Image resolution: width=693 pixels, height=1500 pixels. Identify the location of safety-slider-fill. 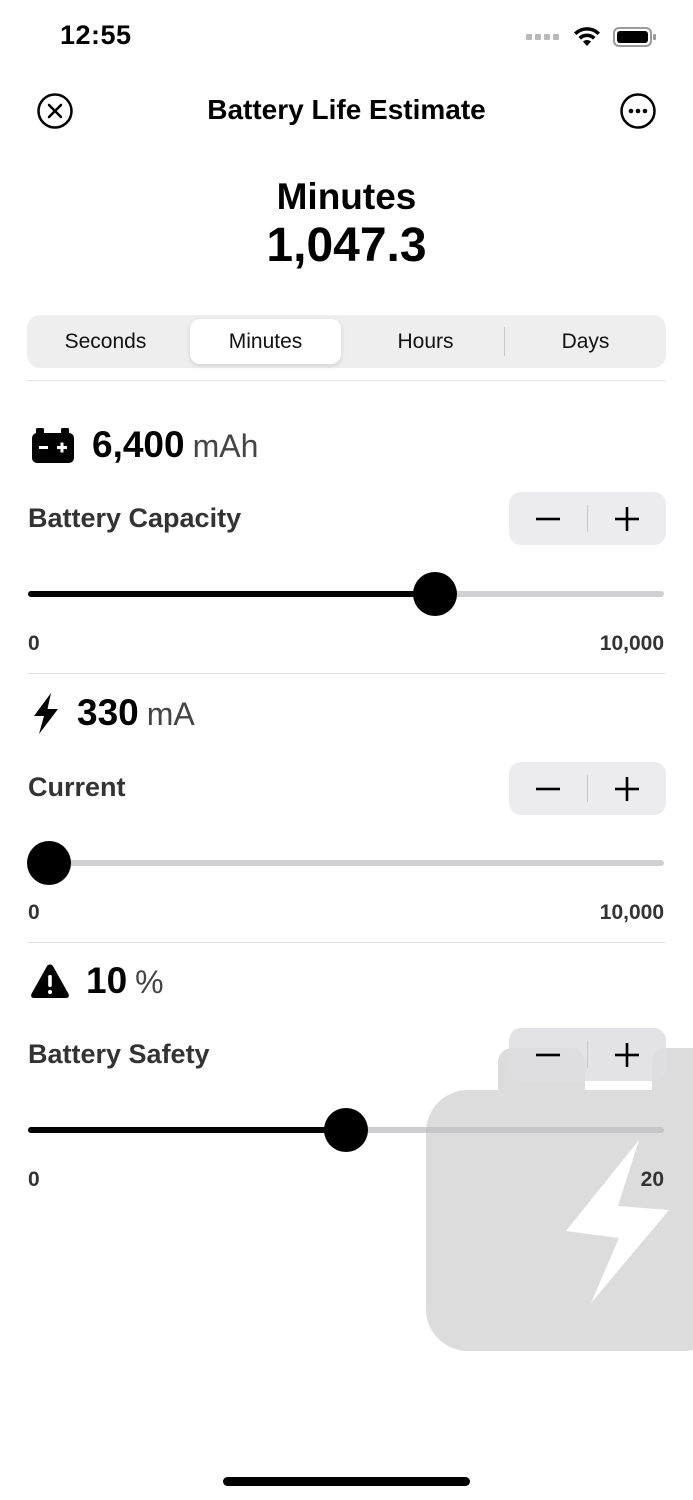
(187, 1130).